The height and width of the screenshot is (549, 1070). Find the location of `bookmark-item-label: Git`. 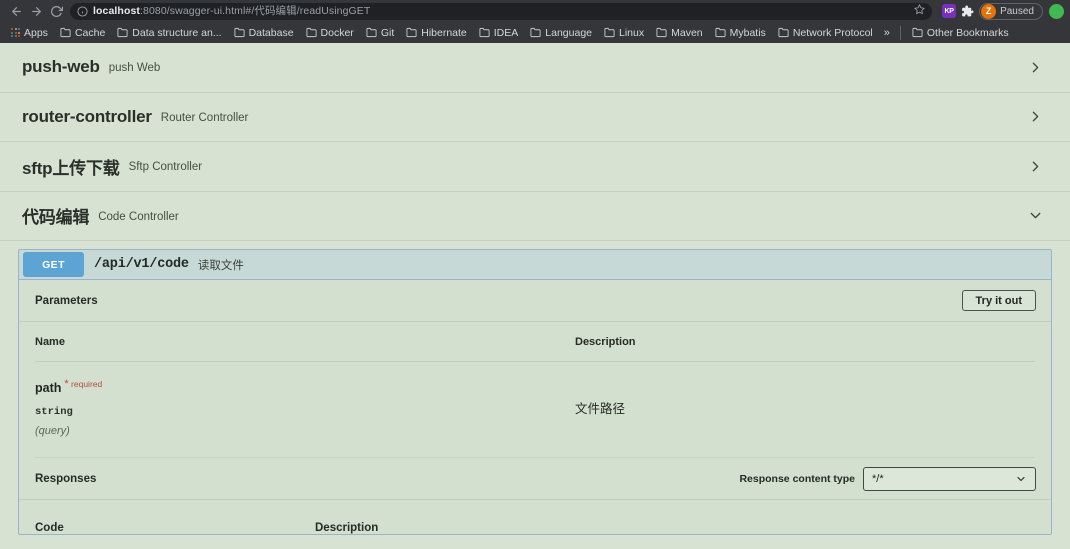

bookmark-item-label: Git is located at coordinates (387, 32).